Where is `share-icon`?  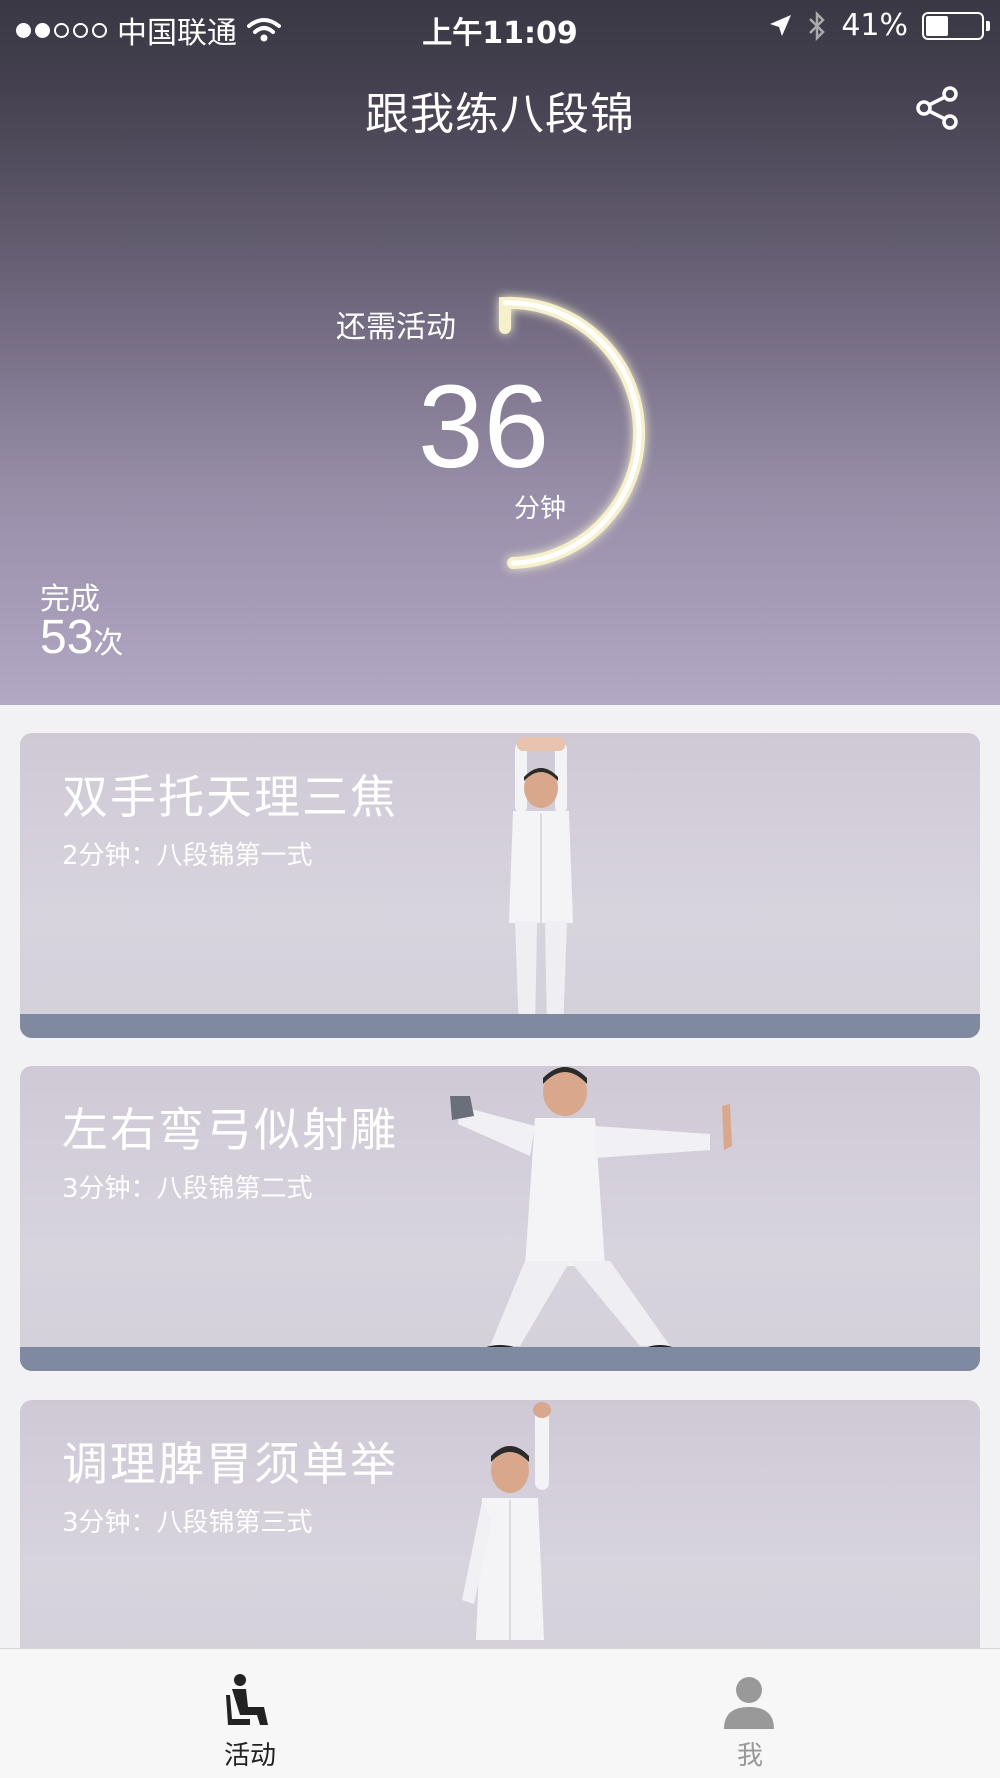 share-icon is located at coordinates (938, 108).